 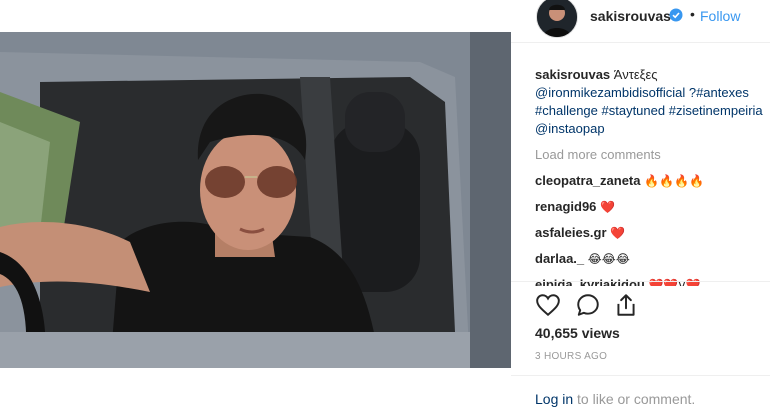 I want to click on comment-item: cleopatra_zaneta 🔥🔥🔥🔥, so click(x=652, y=181).